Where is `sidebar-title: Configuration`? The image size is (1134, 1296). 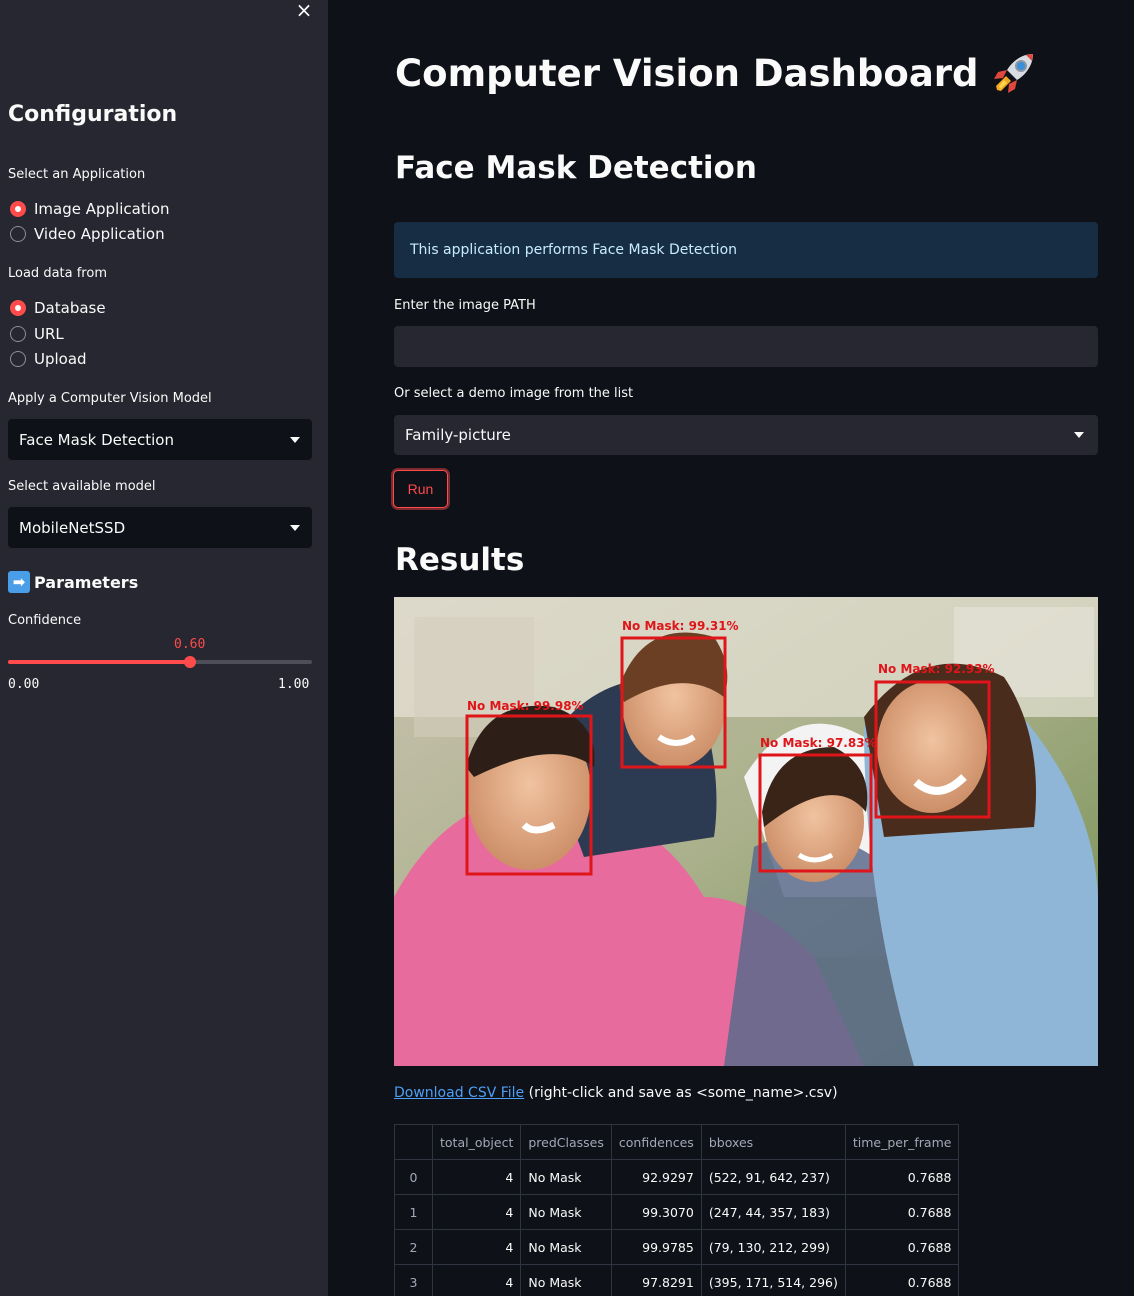
sidebar-title: Configuration is located at coordinates (93, 114).